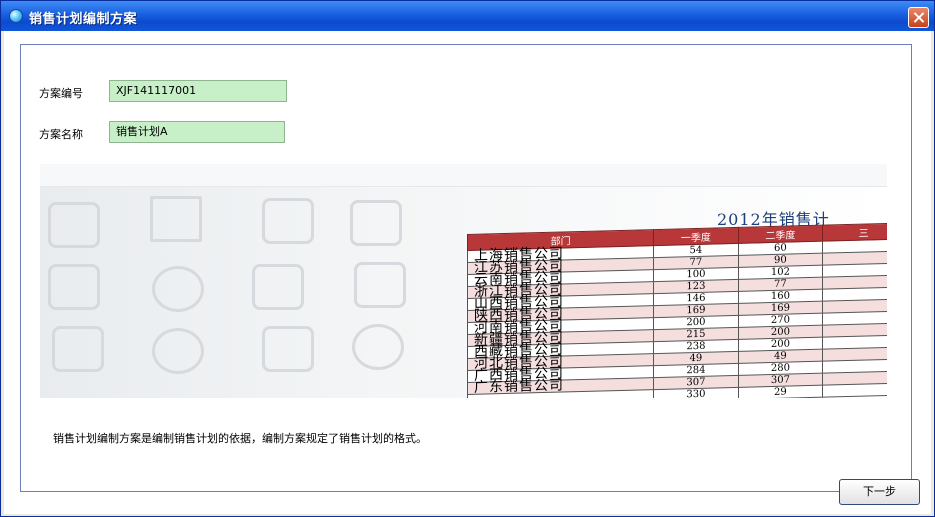 Image resolution: width=935 pixels, height=517 pixels. I want to click on value-cell: 330, so click(696, 392).